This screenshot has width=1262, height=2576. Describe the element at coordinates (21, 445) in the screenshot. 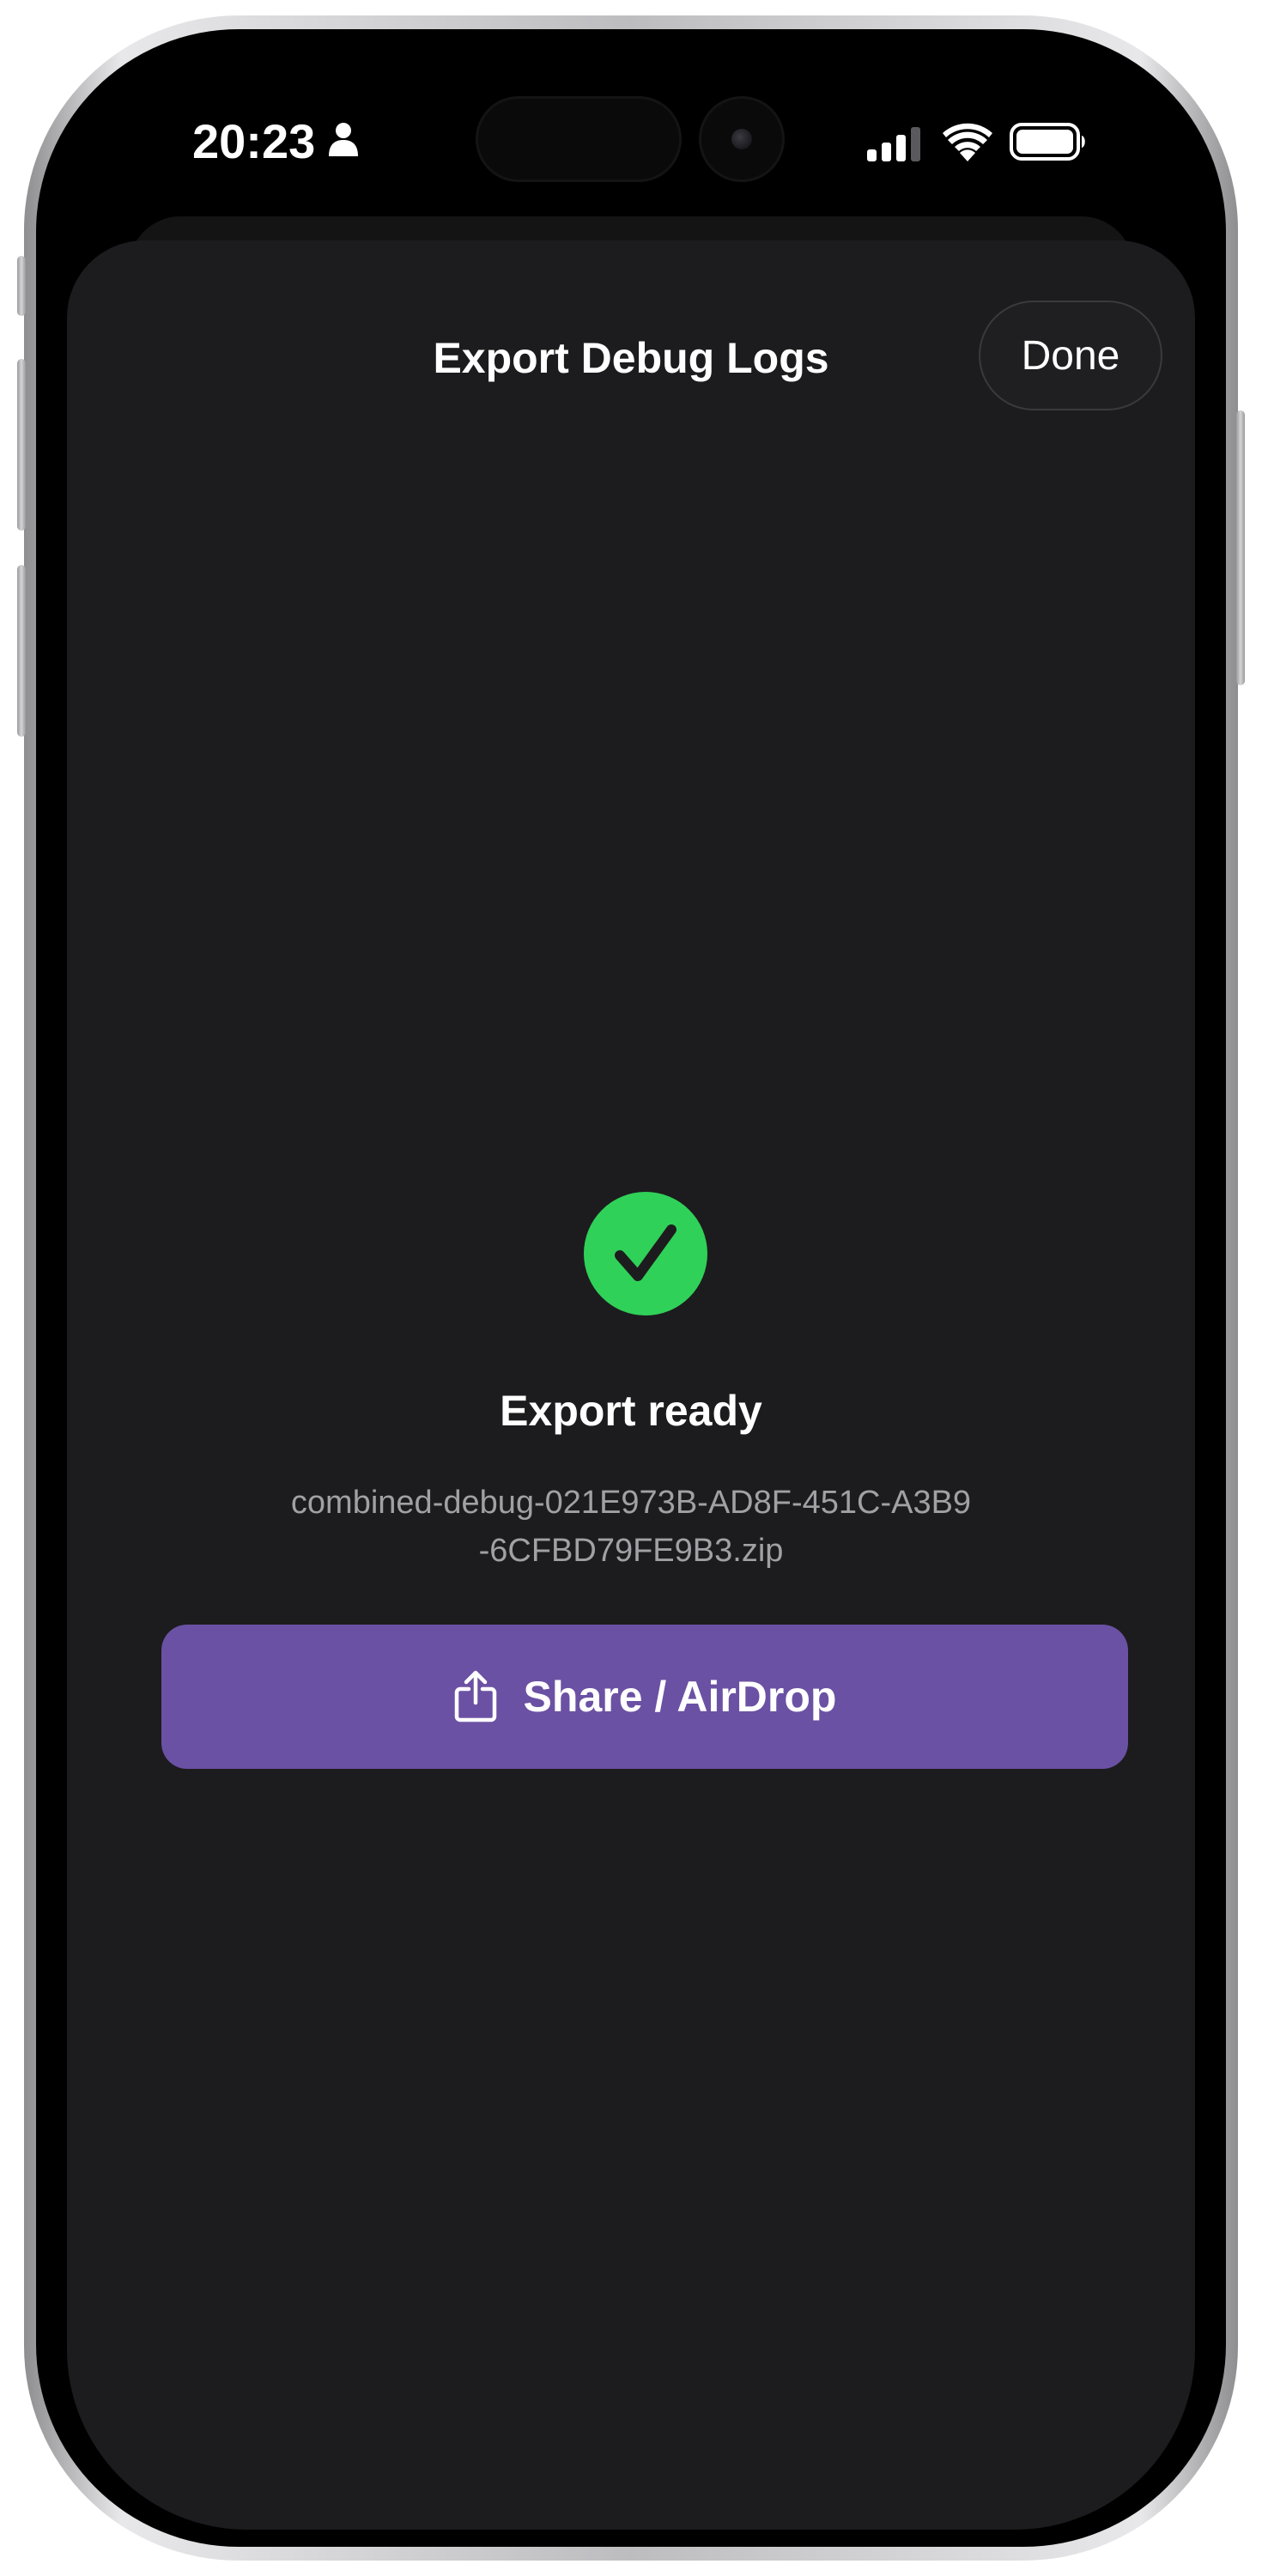

I see `volume-up-button` at that location.